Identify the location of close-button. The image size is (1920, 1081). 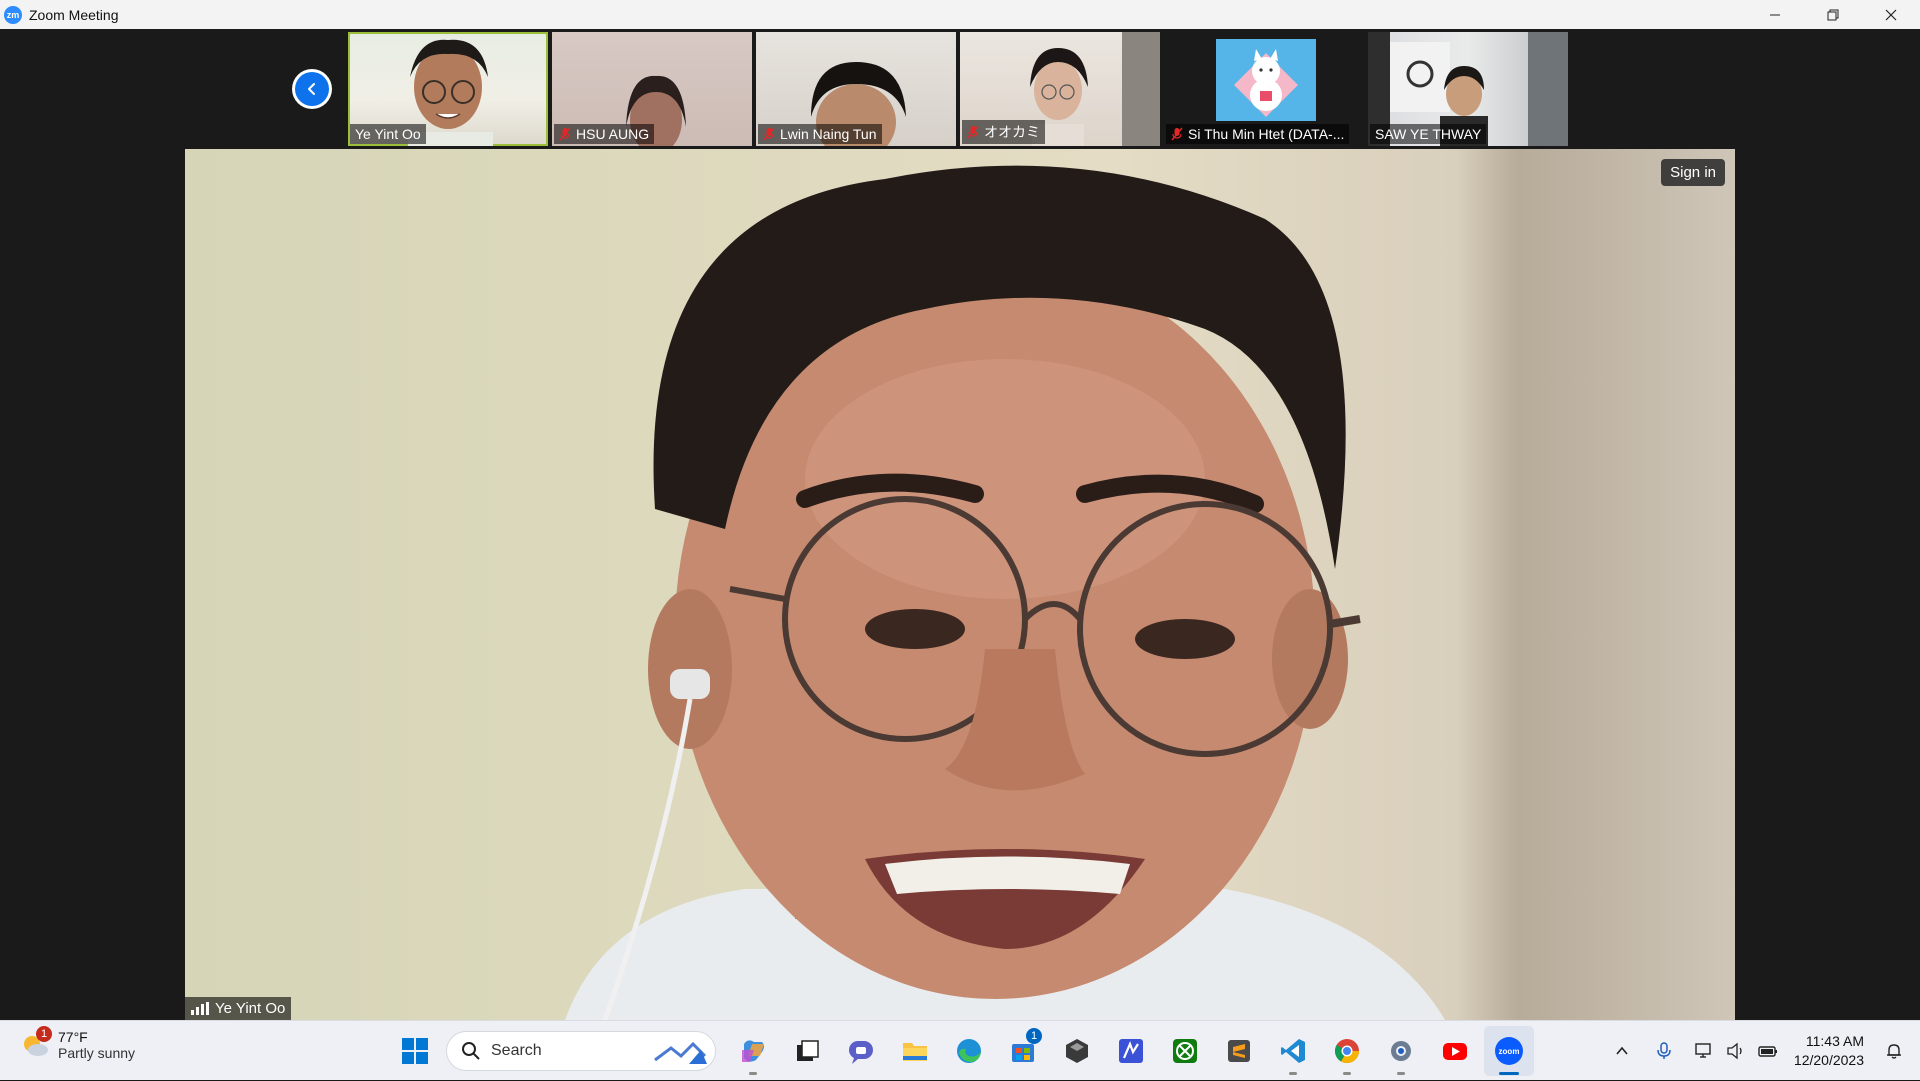
(1891, 14).